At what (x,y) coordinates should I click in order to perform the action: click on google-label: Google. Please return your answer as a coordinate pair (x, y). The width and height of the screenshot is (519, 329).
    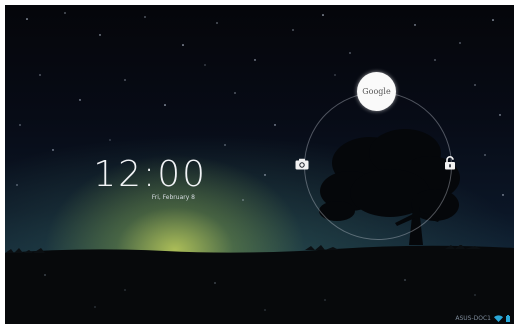
    Looking at the image, I should click on (376, 91).